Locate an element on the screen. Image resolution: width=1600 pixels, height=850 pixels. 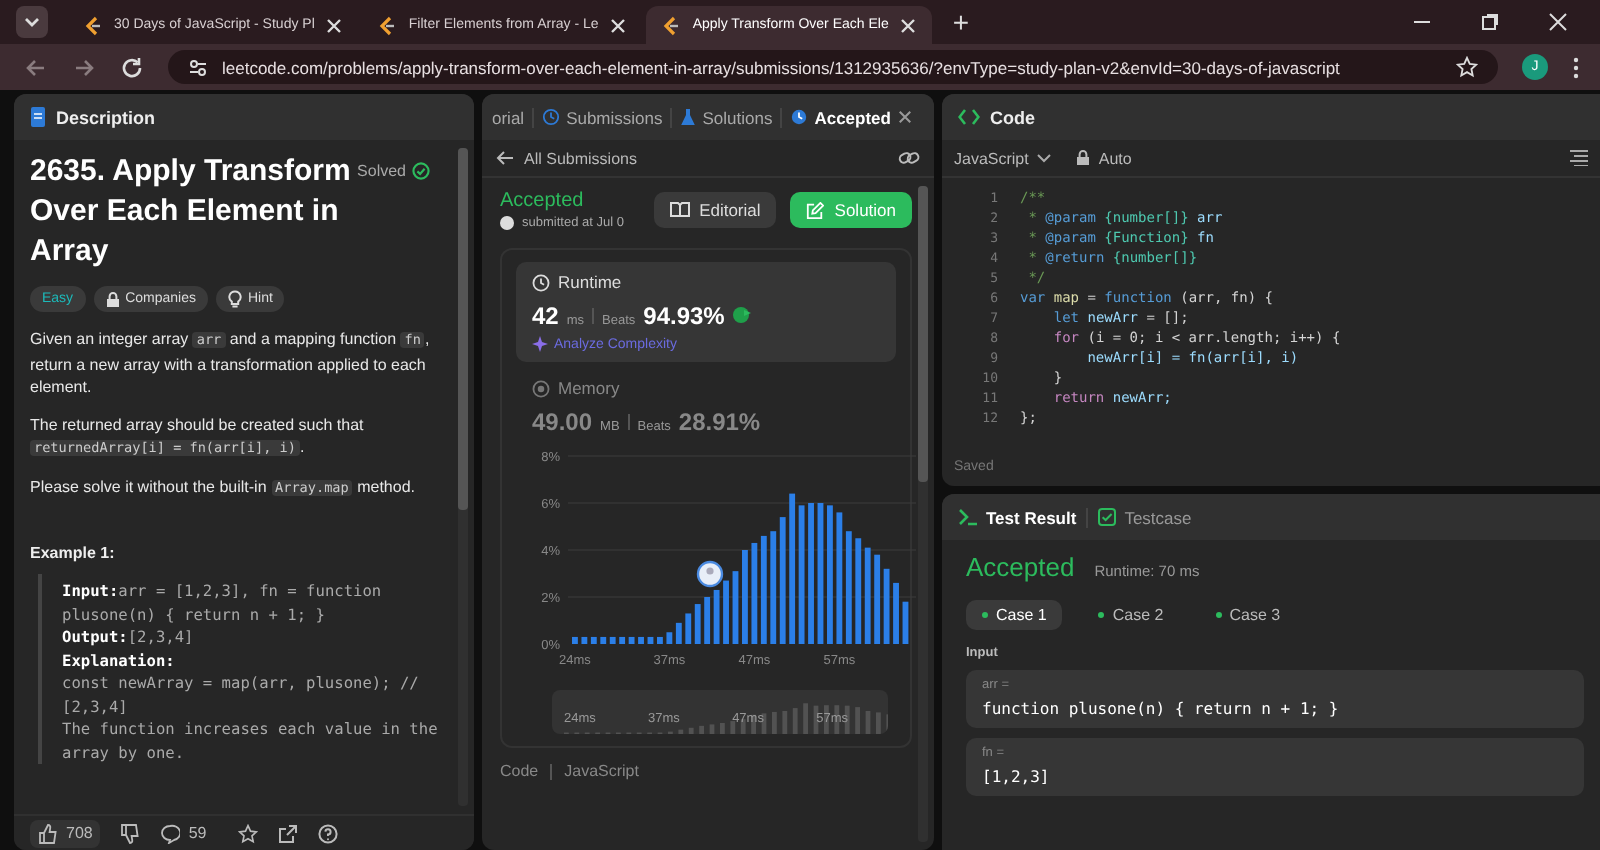
user-avatar is located at coordinates (507, 223).